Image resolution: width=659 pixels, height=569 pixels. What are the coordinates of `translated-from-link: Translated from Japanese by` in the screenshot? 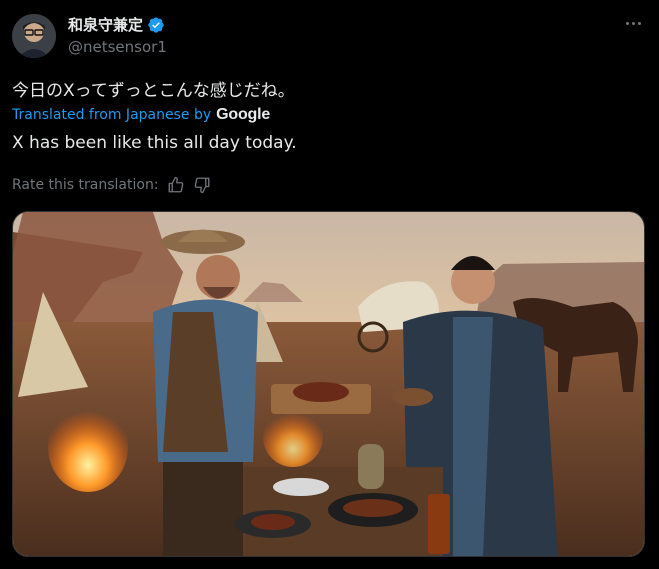 It's located at (111, 115).